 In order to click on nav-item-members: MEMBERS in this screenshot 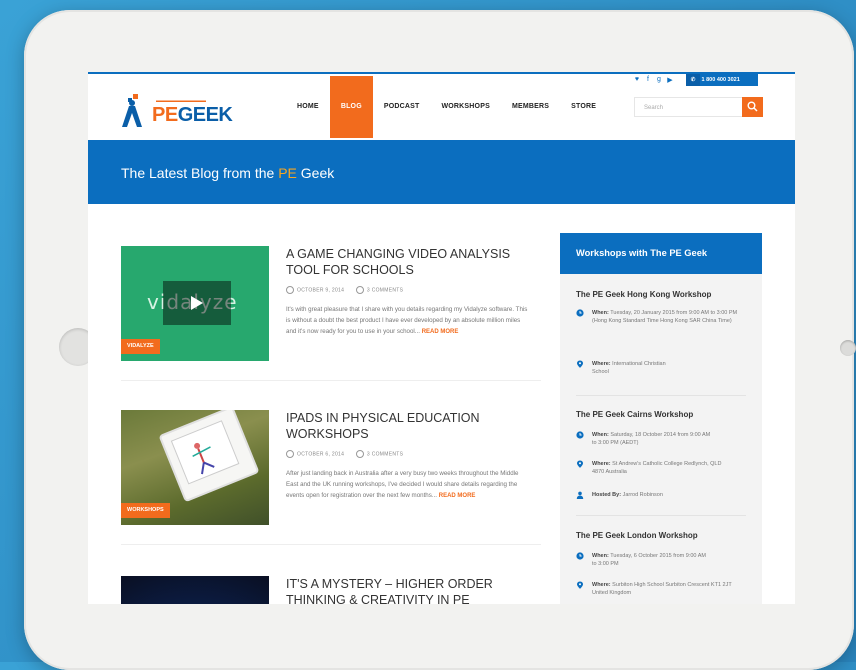, I will do `click(530, 107)`.